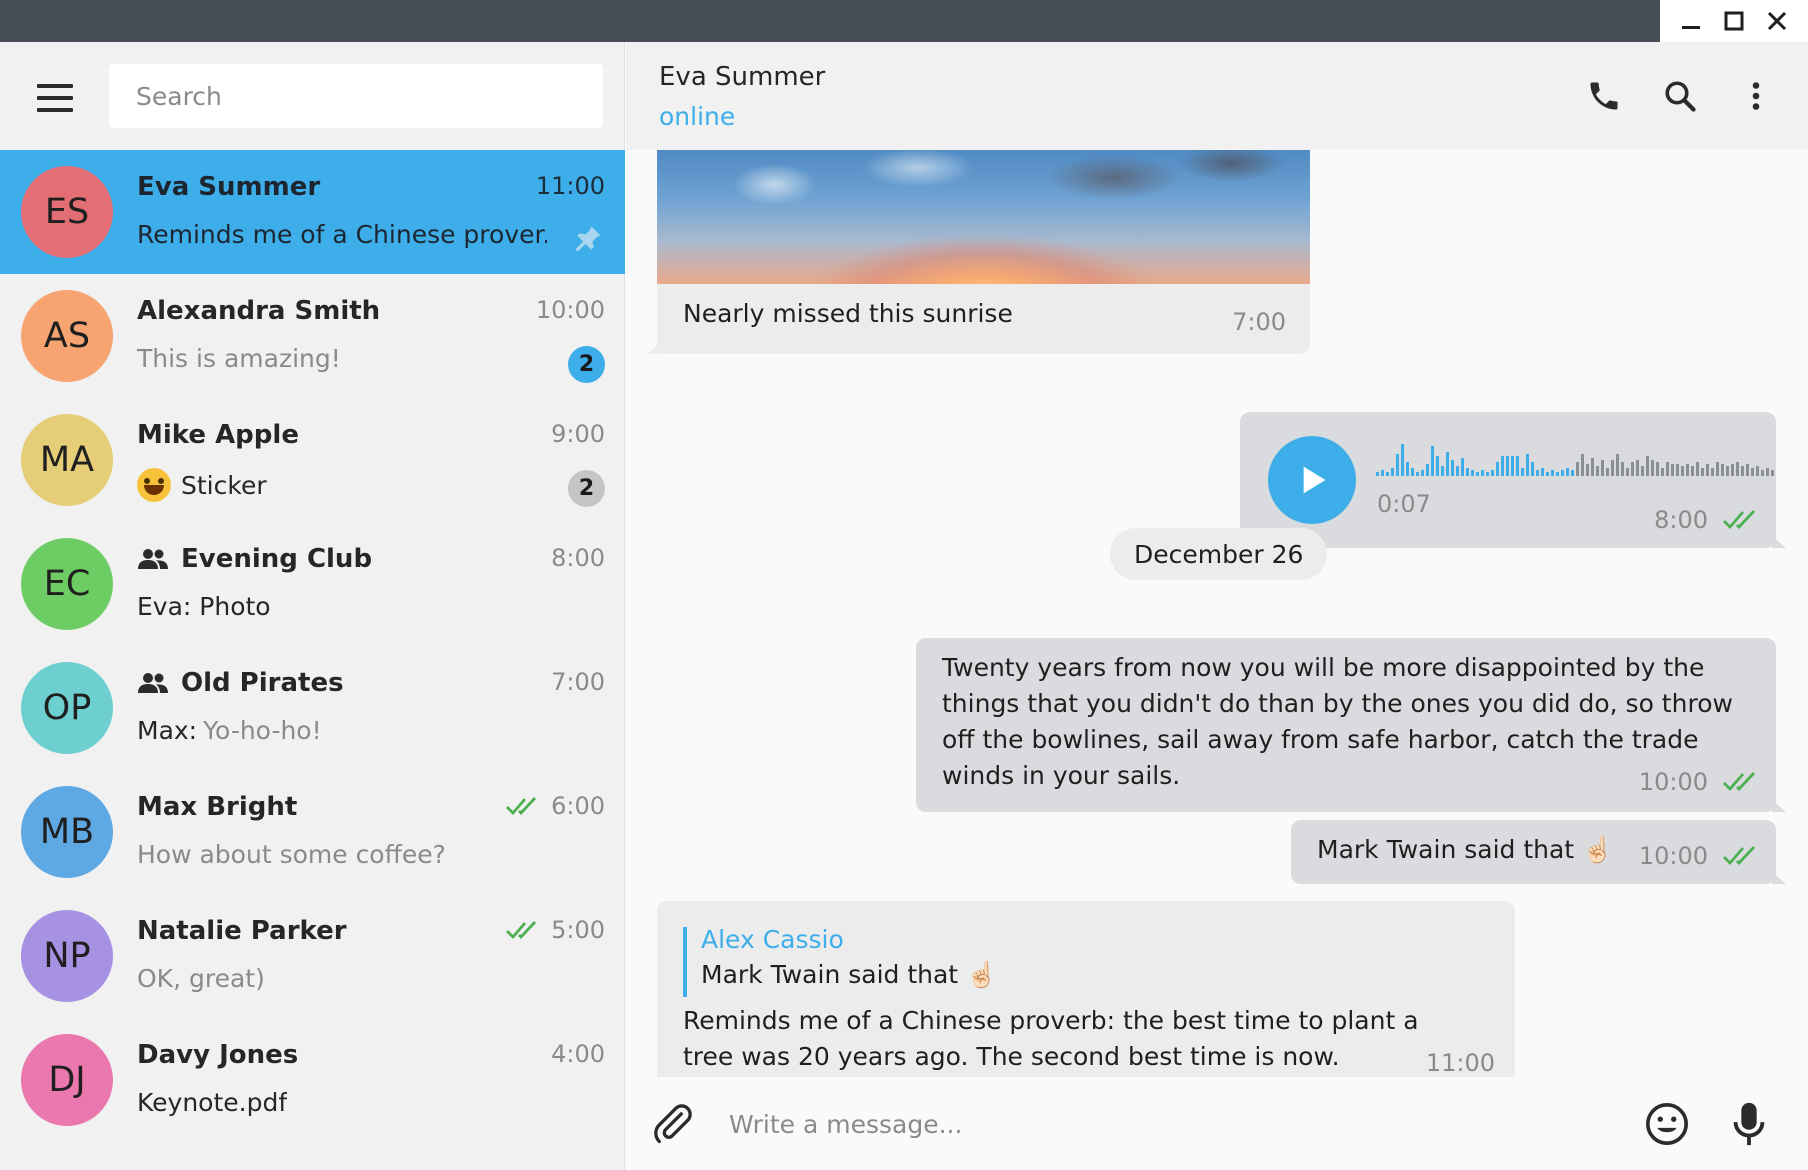 This screenshot has height=1170, width=1808. Describe the element at coordinates (239, 358) in the screenshot. I see `chat-preview: This is amazing!` at that location.